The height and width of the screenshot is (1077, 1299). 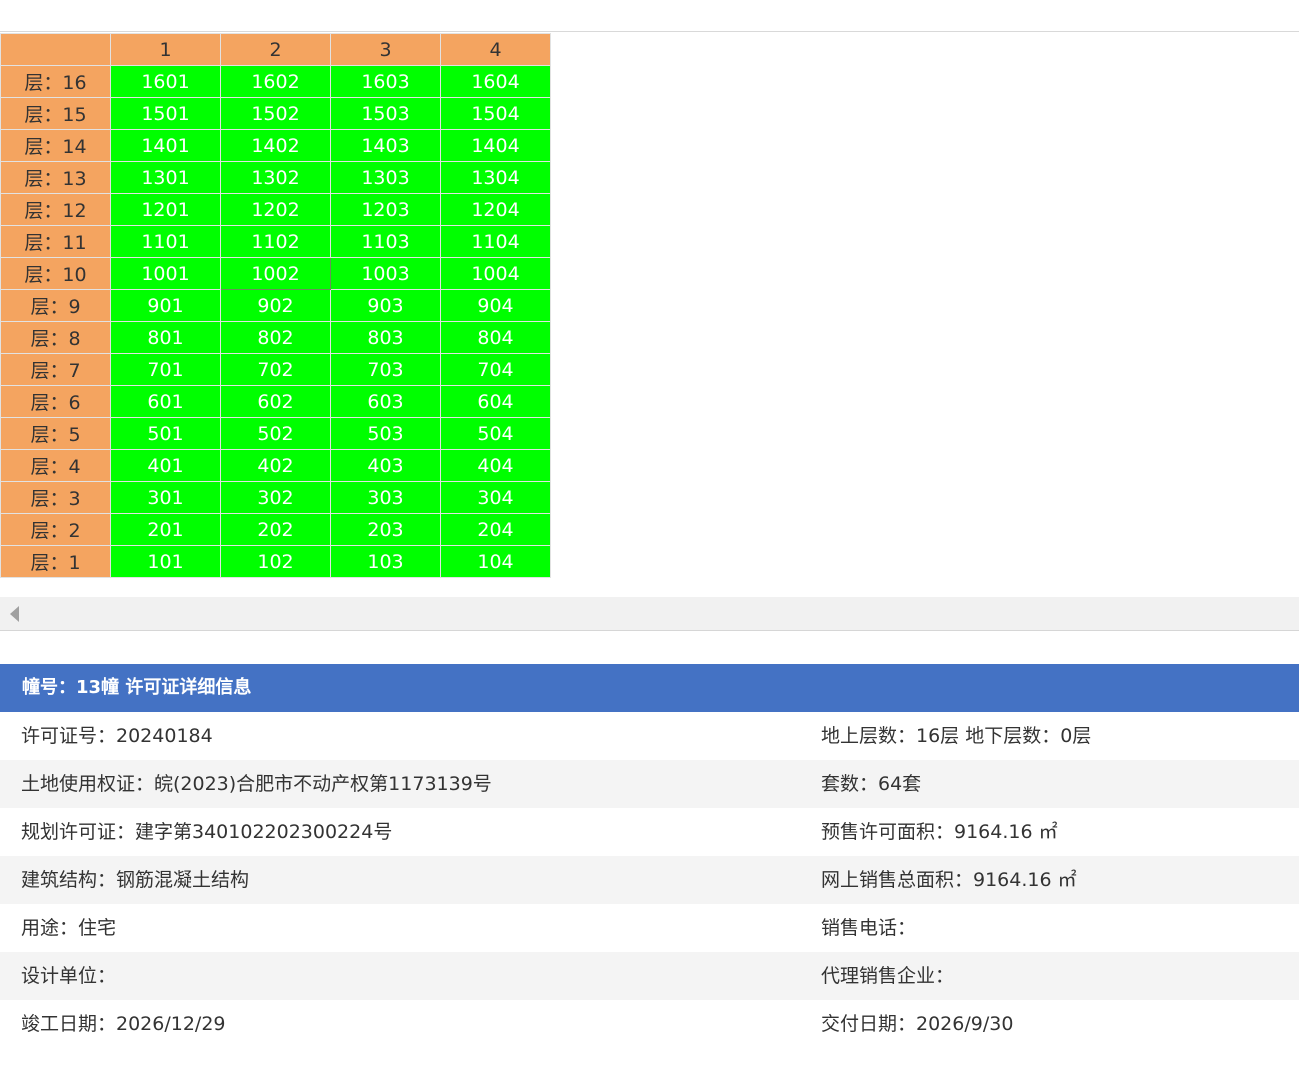 I want to click on unit-cell: 703, so click(x=385, y=369).